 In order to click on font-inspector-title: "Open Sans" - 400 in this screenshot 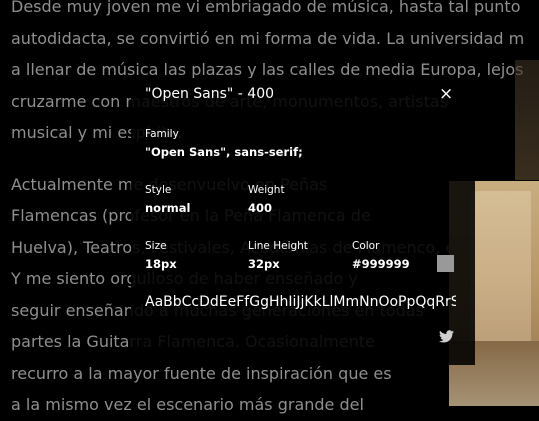, I will do `click(210, 94)`.